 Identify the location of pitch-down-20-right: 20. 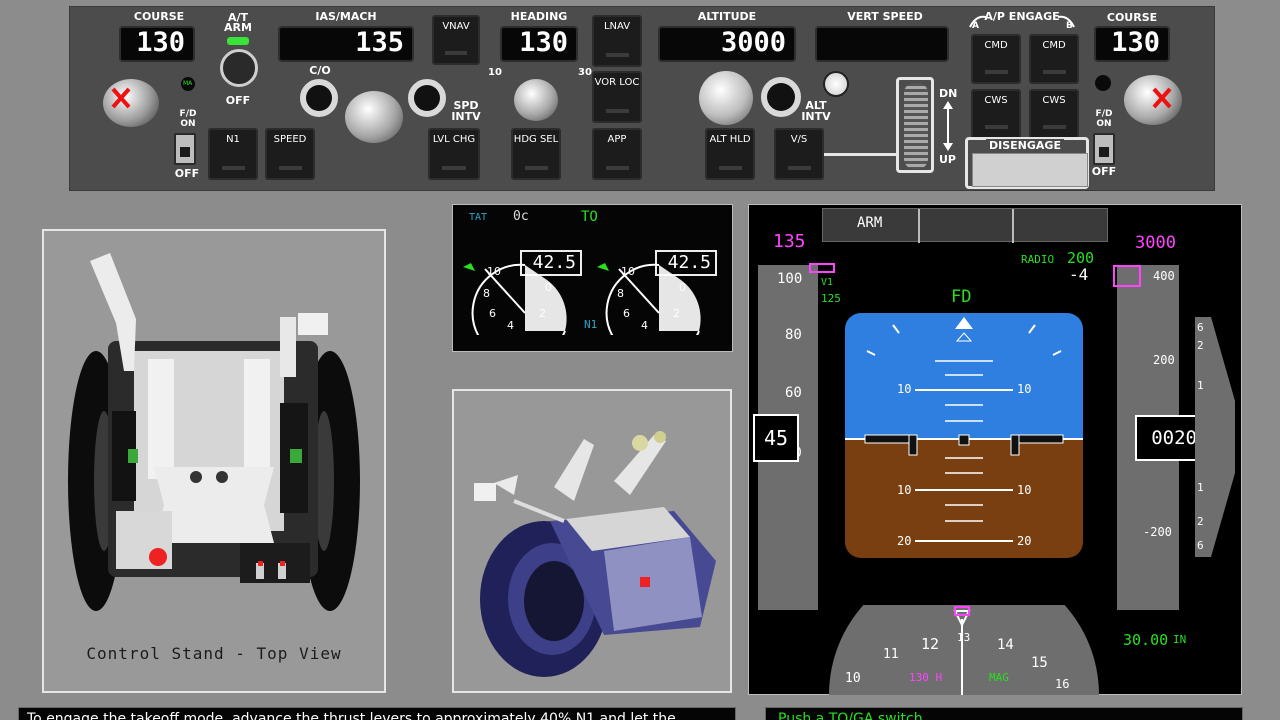
(1024, 541).